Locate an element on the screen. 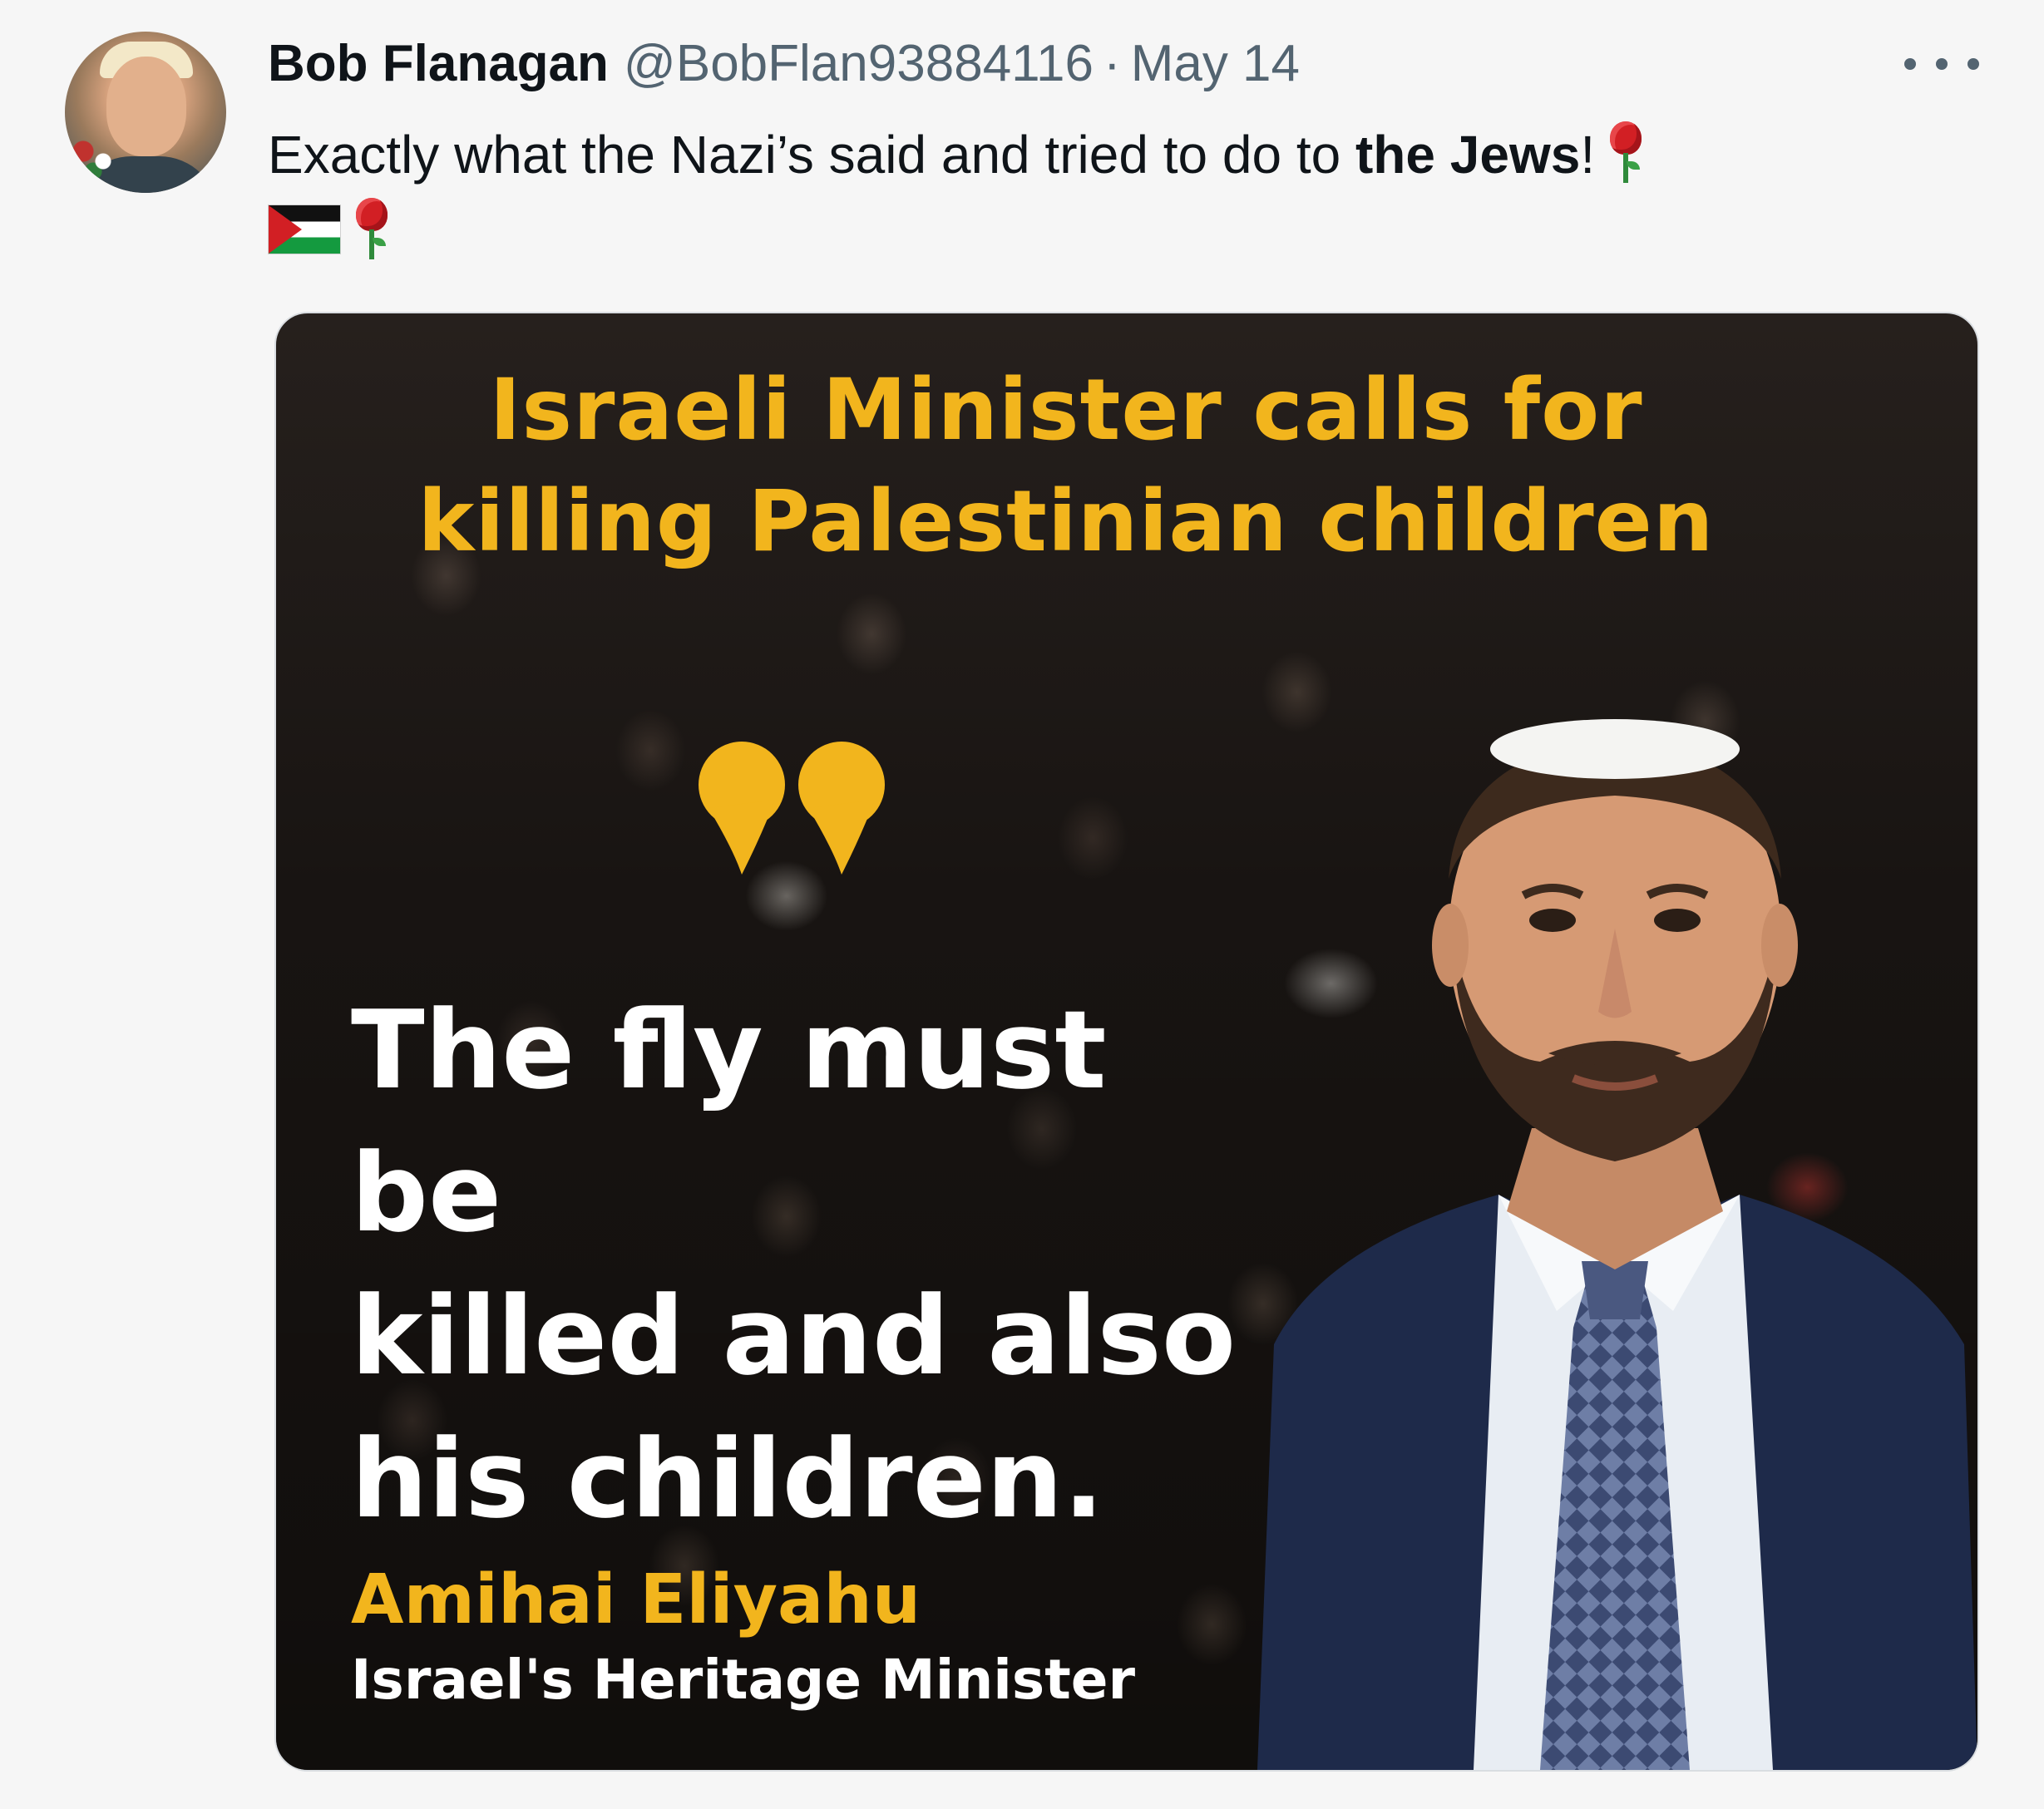 This screenshot has width=2044, height=1809. tweet-text-bold: the Jews is located at coordinates (1468, 155).